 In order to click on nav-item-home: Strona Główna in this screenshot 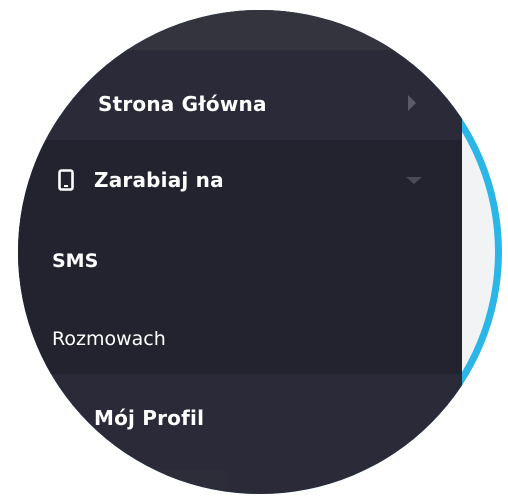, I will do `click(240, 104)`.